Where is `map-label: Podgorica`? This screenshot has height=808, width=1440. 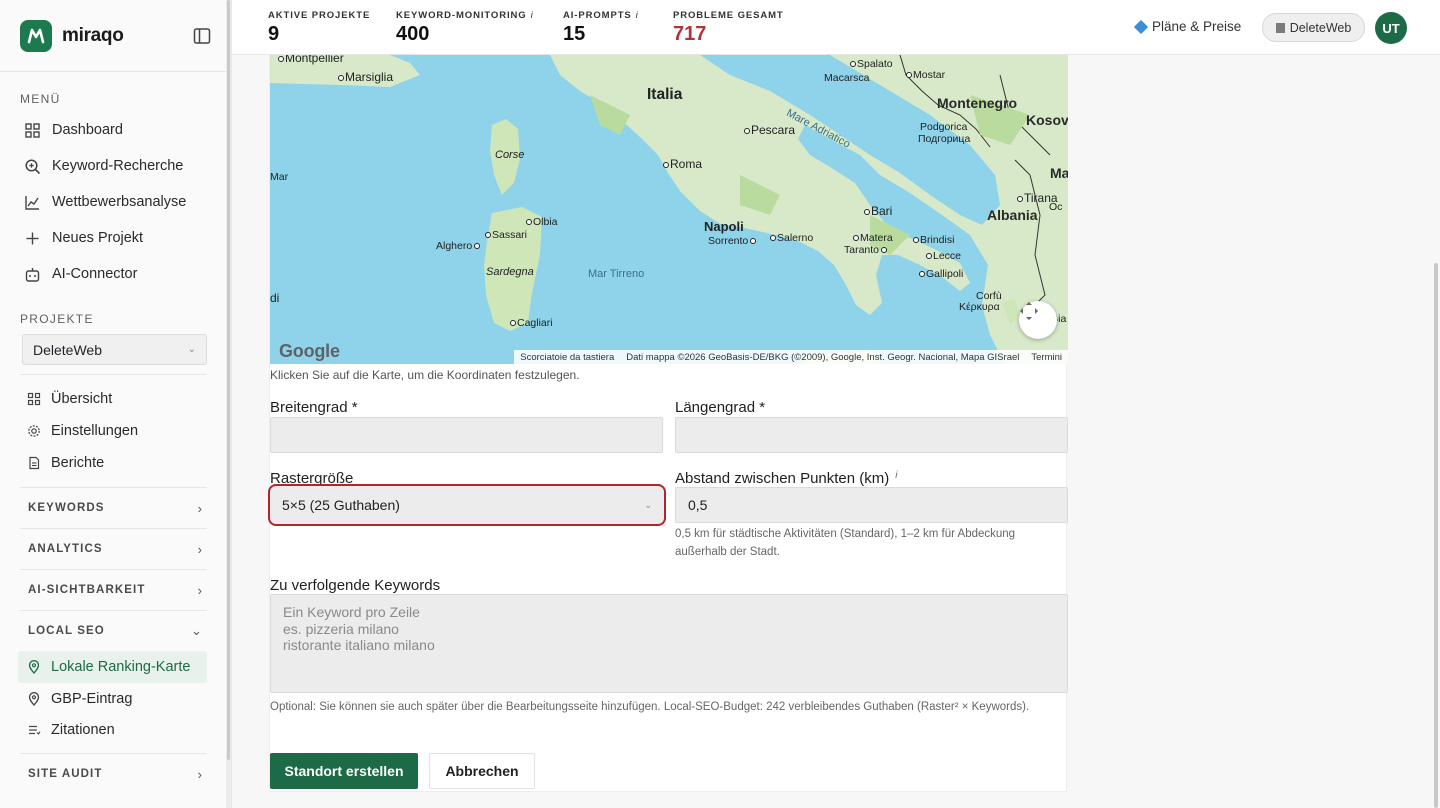
map-label: Podgorica is located at coordinates (944, 127).